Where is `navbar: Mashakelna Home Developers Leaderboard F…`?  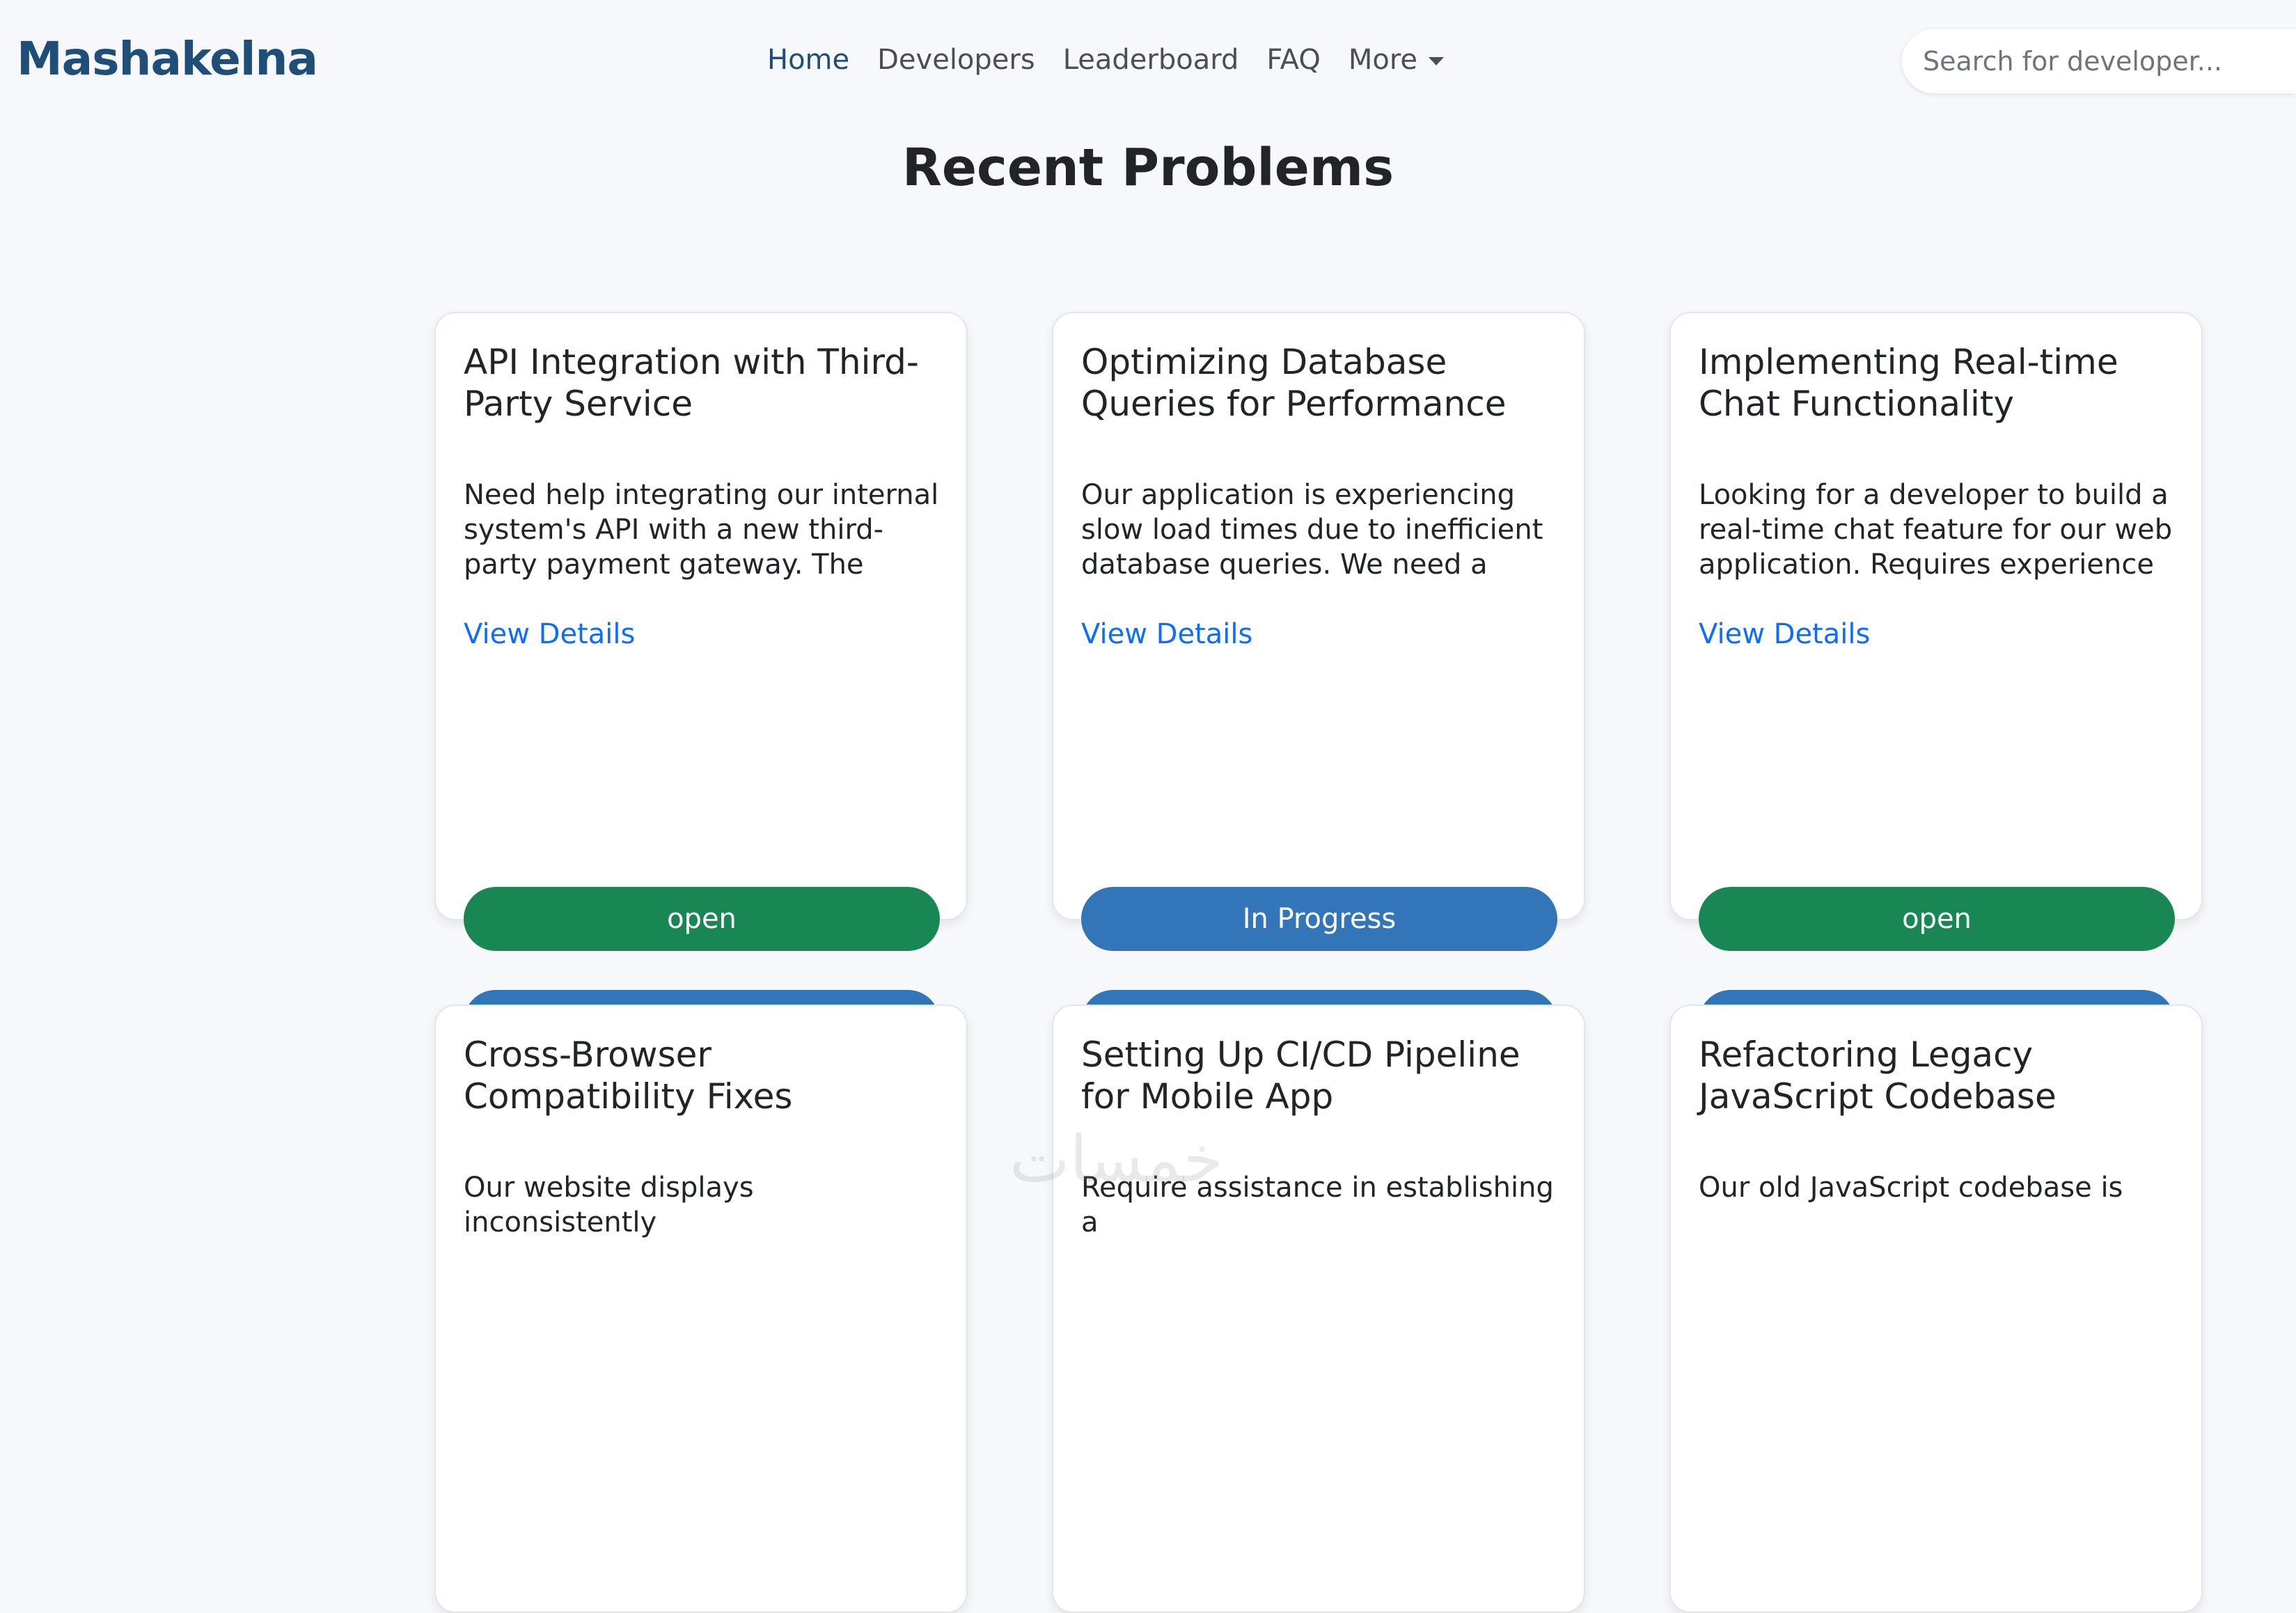
navbar: Mashakelna Home Developers Leaderboard F… is located at coordinates (1148, 59).